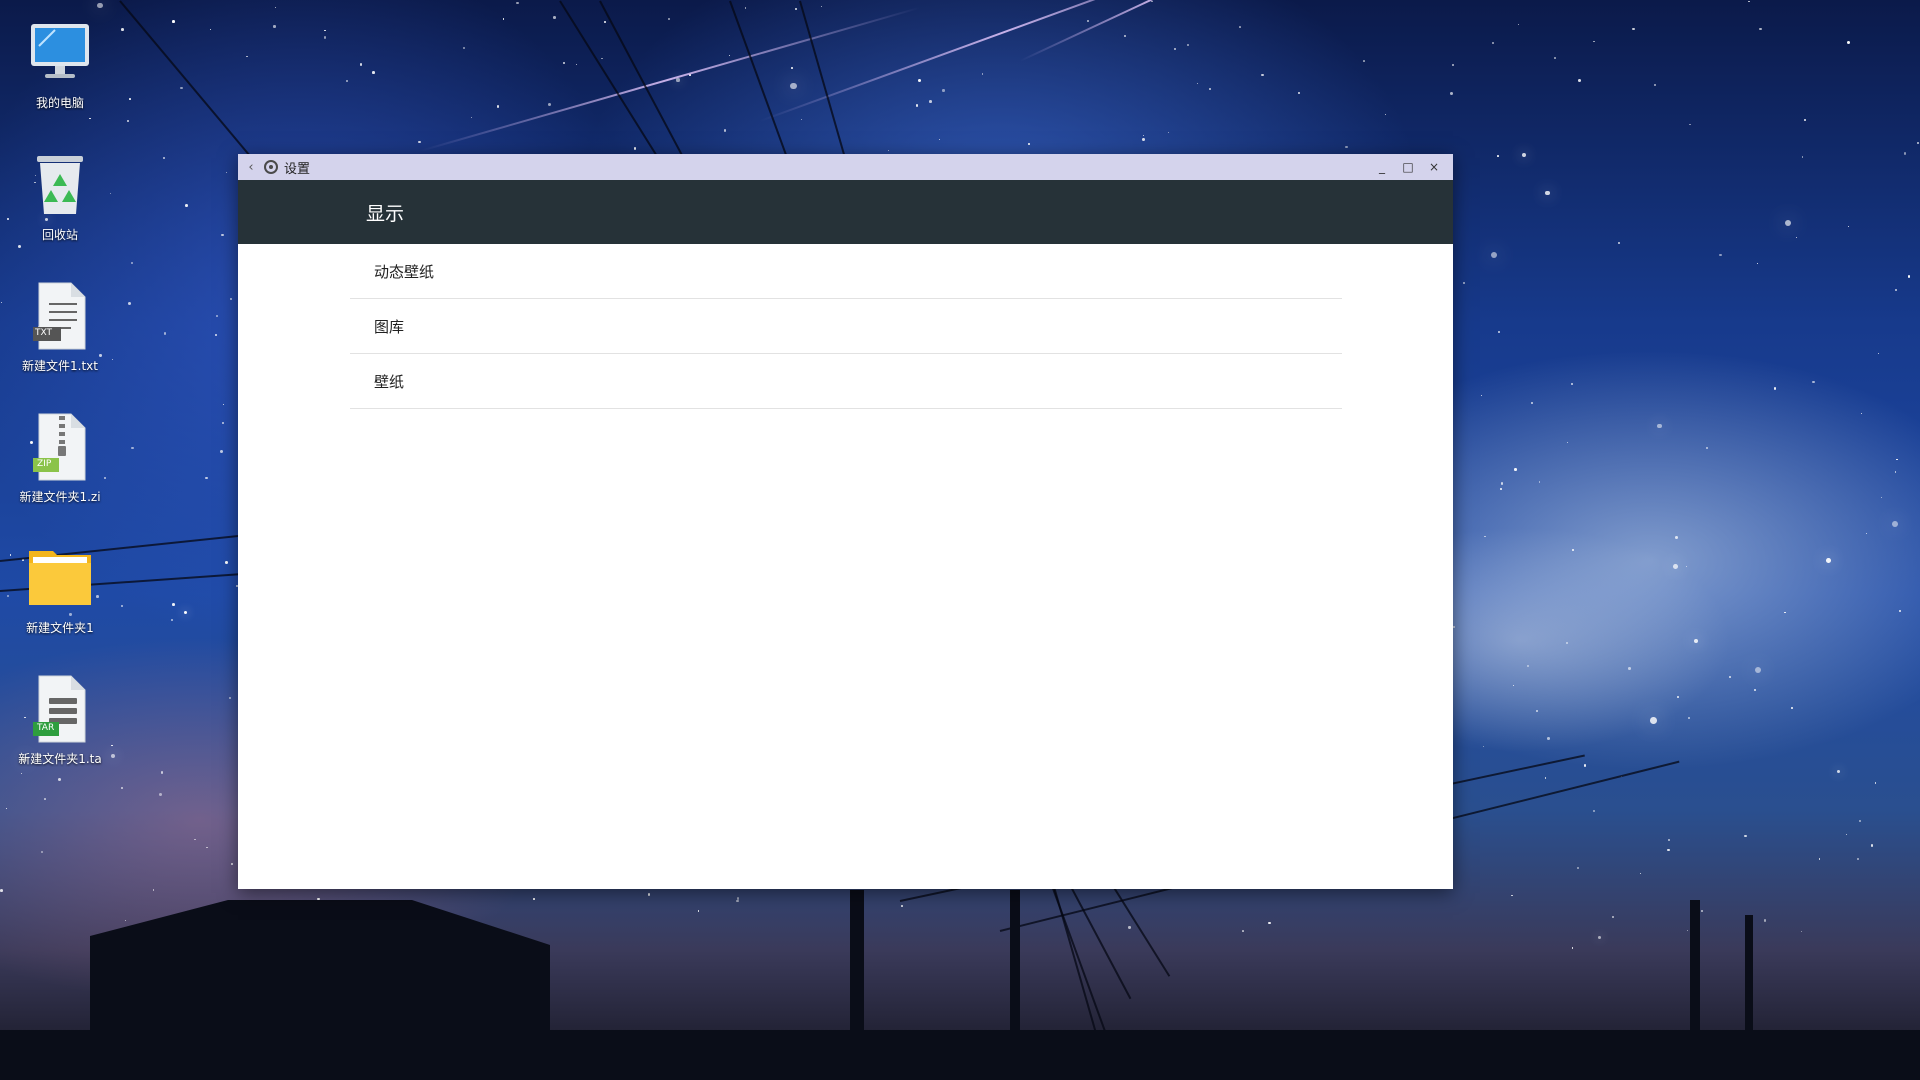  What do you see at coordinates (60, 720) in the screenshot?
I see `desktop-icon-tar-file: TAR 新建文件夹1.ta` at bounding box center [60, 720].